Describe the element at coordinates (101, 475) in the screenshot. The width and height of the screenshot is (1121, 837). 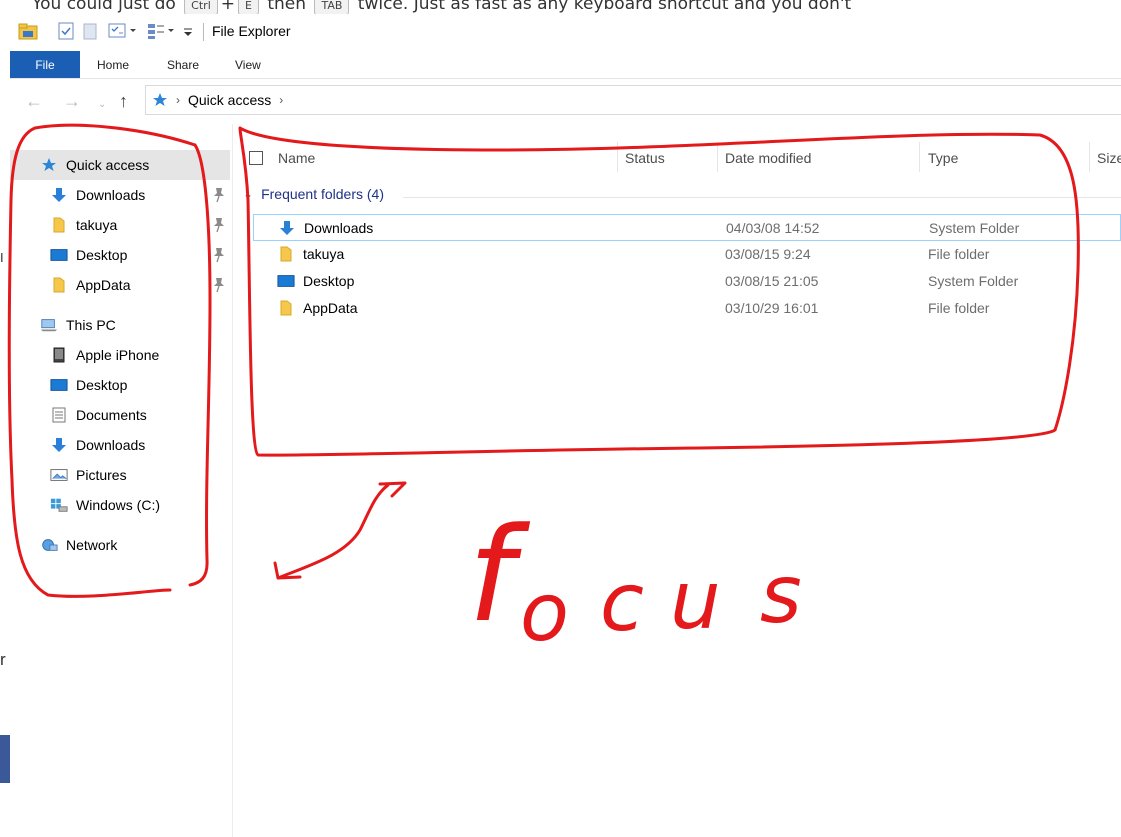
I see `nav-label: Pictures` at that location.